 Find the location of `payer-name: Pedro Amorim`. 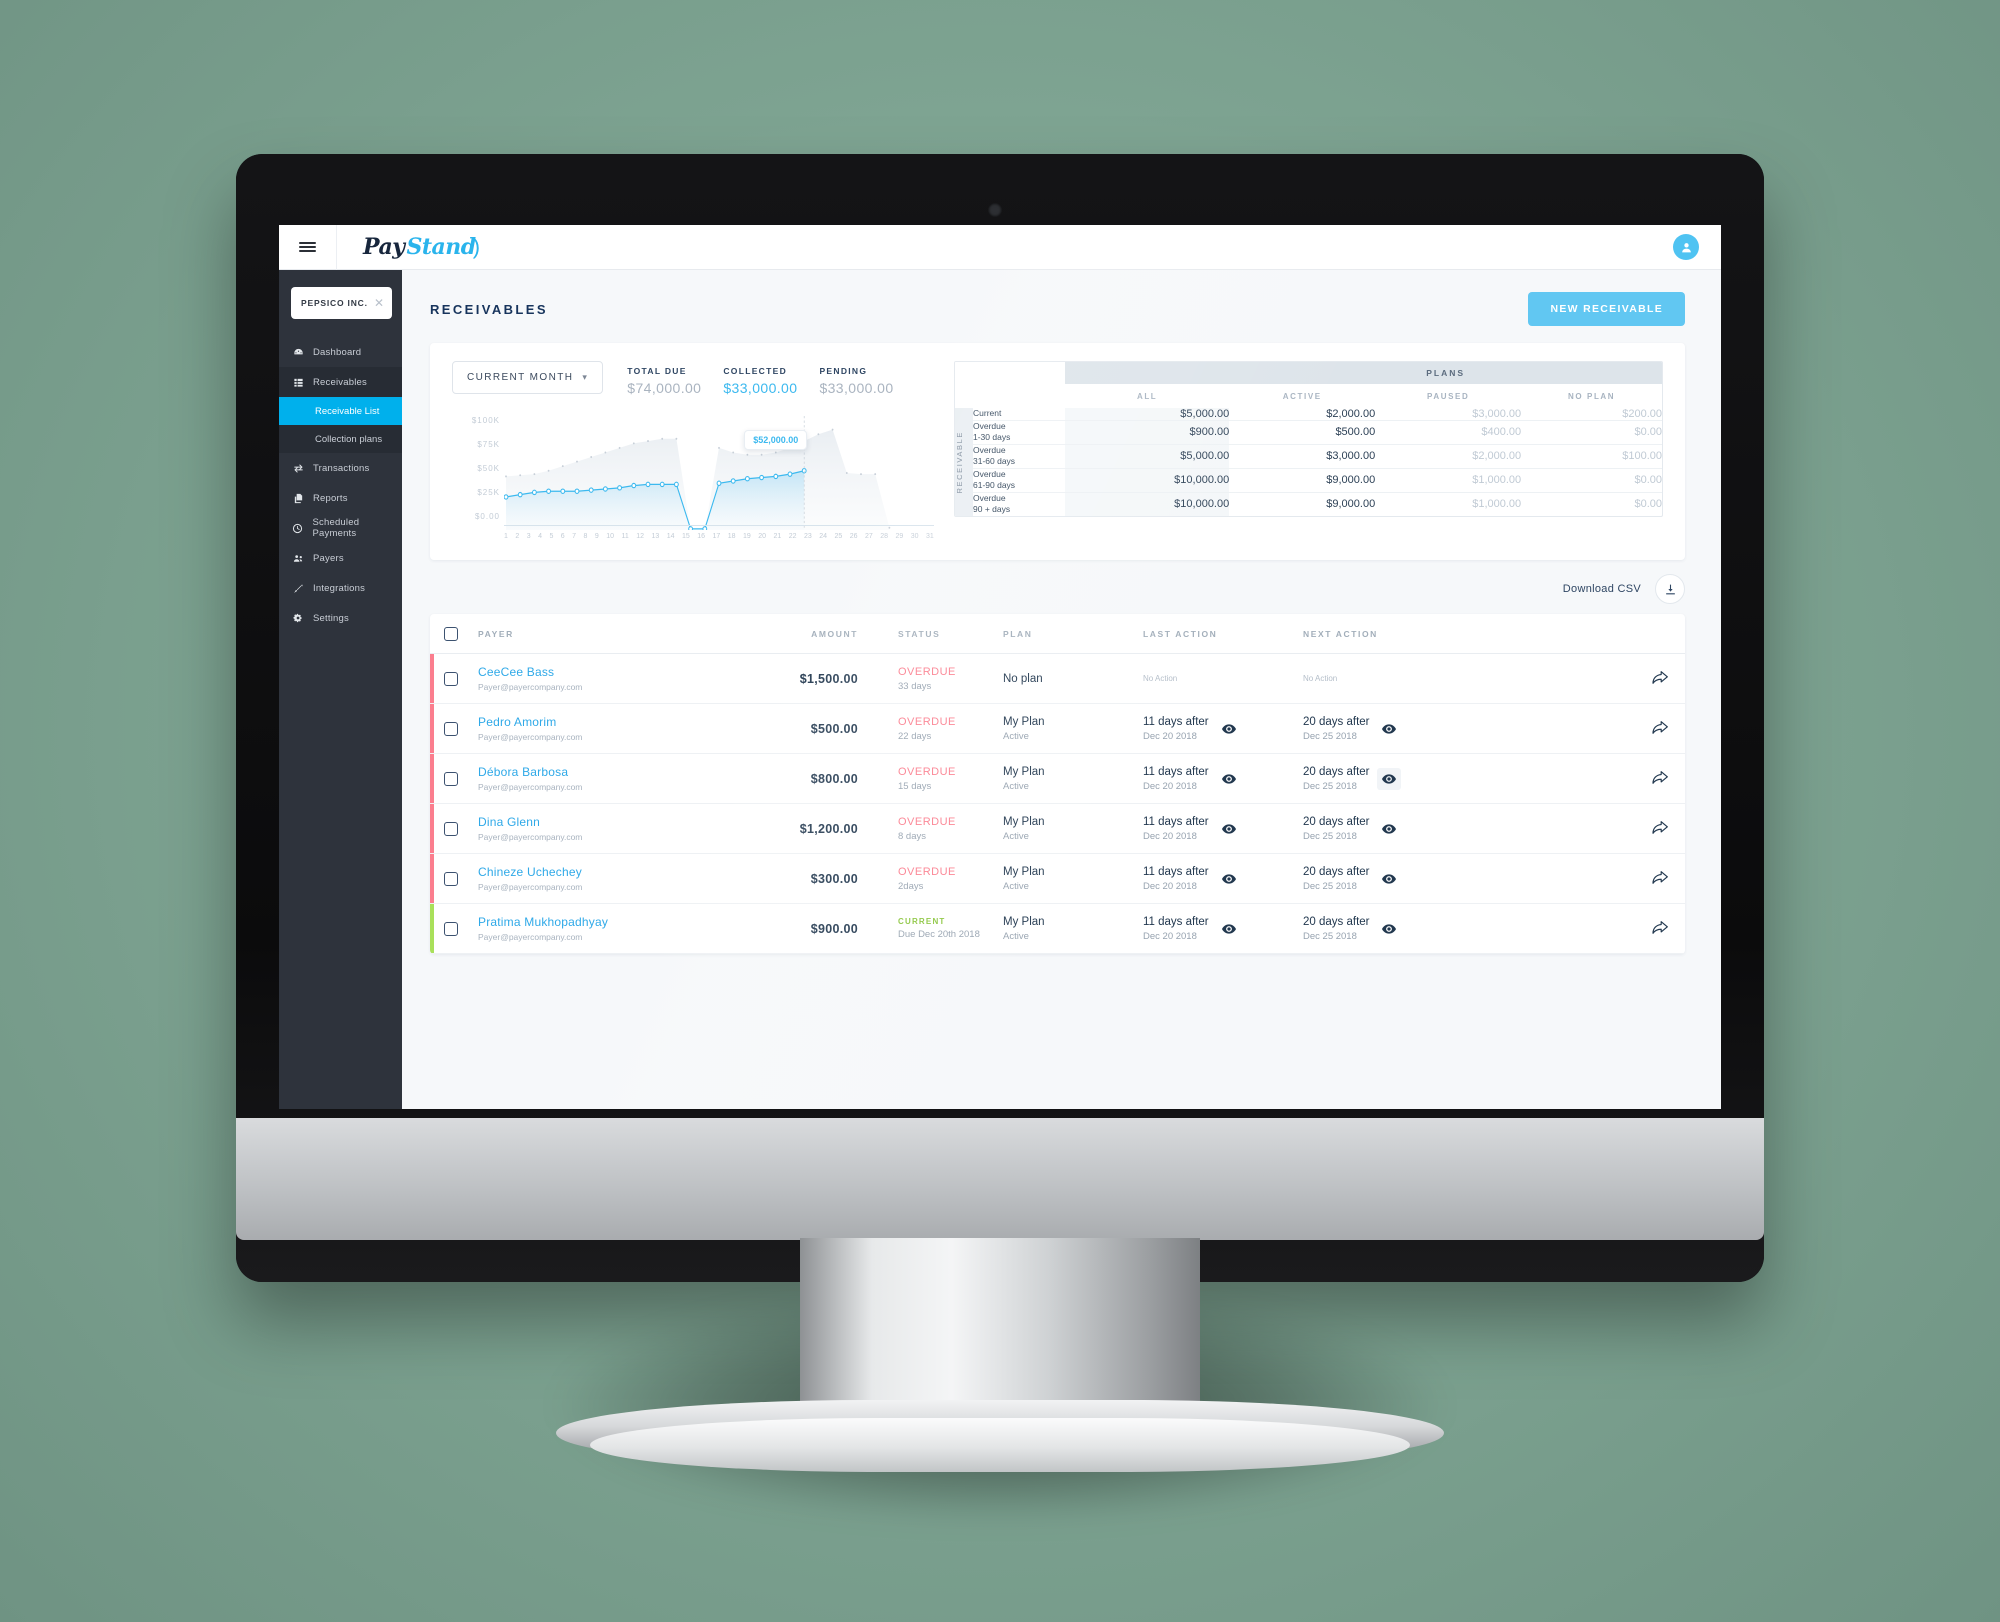

payer-name: Pedro Amorim is located at coordinates (603, 722).